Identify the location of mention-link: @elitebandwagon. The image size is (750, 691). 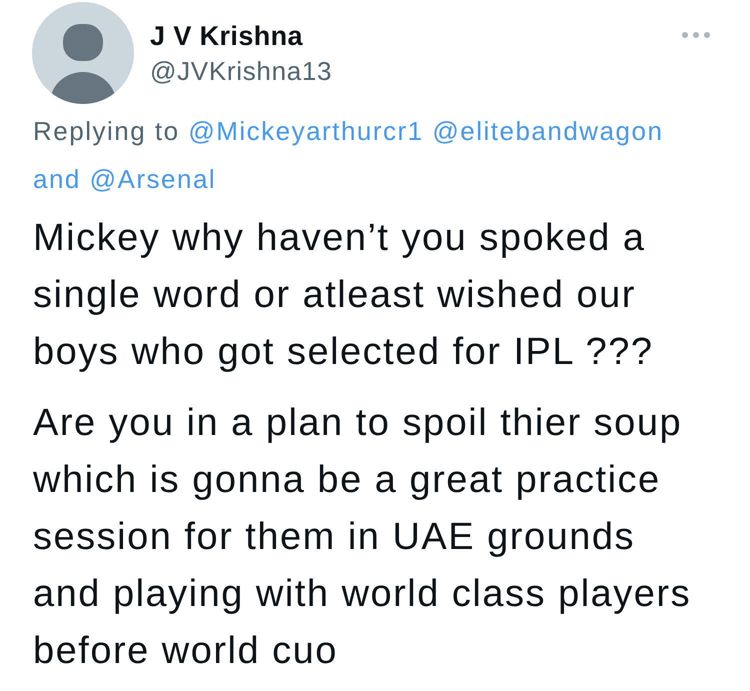
(548, 131).